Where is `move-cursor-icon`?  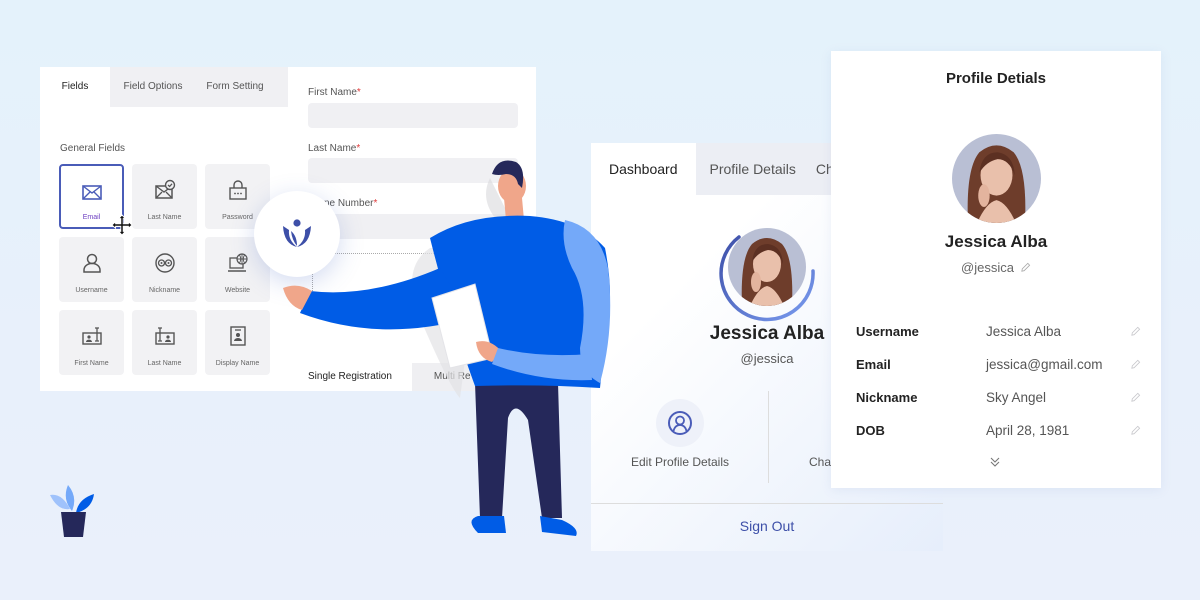
move-cursor-icon is located at coordinates (122, 225).